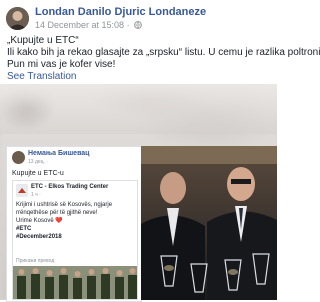 The width and height of the screenshot is (320, 302). I want to click on shared-author-name: Немања Бишевац, so click(59, 153).